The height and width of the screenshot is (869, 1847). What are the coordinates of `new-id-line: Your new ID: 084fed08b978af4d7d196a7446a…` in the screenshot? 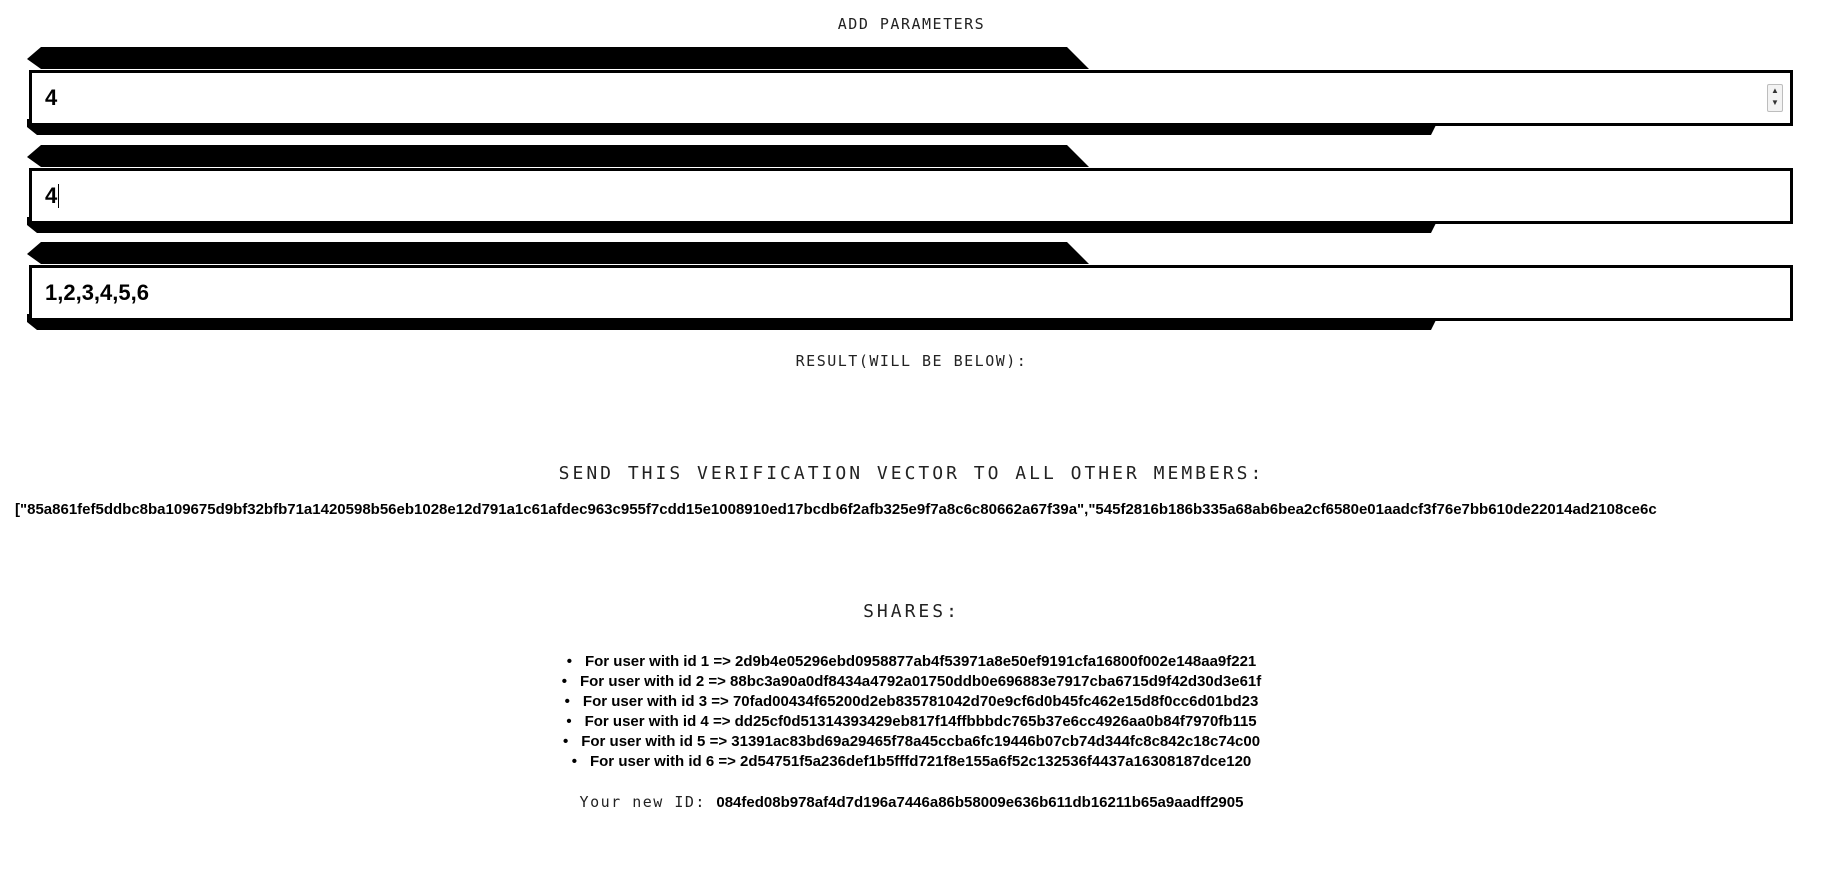 It's located at (911, 802).